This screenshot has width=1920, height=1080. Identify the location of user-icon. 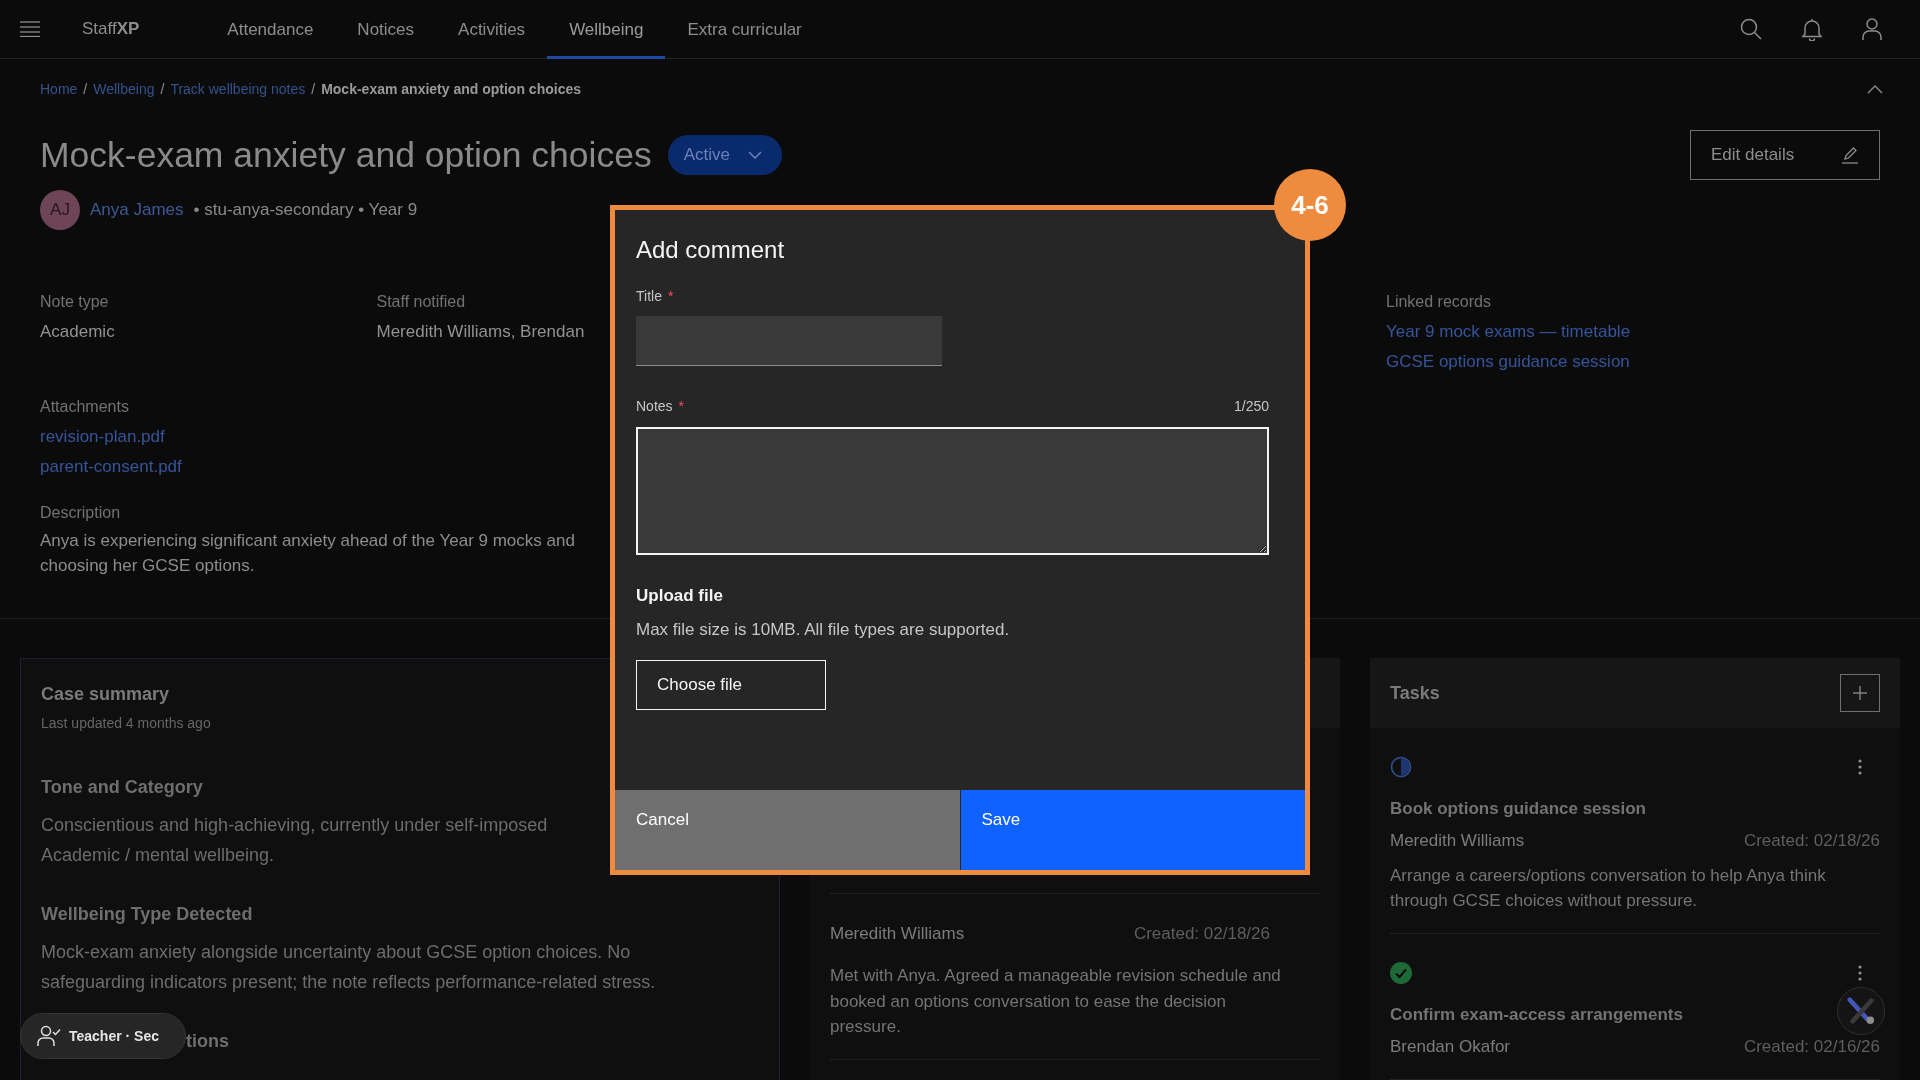
(1872, 29).